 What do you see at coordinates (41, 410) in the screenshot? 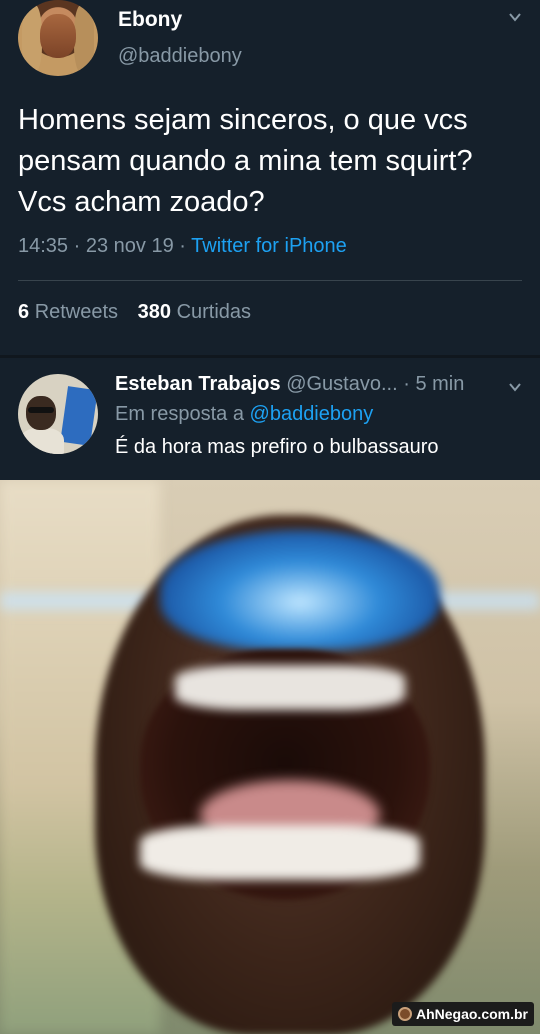
I see `avatar-glasses` at bounding box center [41, 410].